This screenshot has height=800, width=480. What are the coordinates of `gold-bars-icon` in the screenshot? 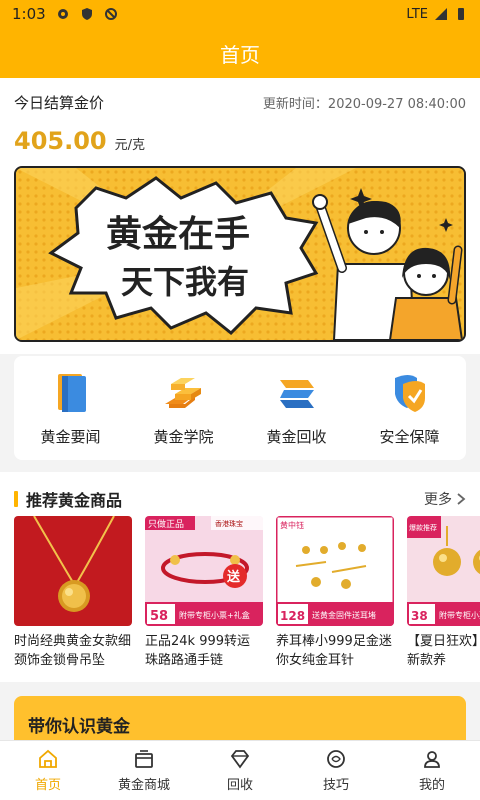 It's located at (182, 392).